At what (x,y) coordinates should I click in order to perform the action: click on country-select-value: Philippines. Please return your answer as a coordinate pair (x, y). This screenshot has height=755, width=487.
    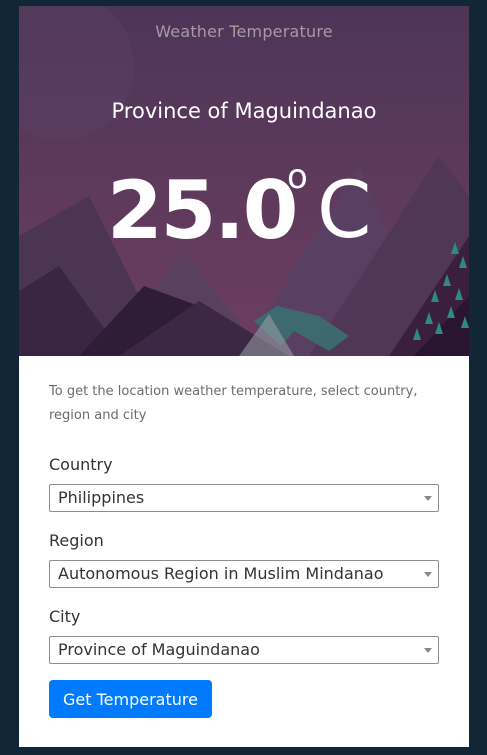
    Looking at the image, I should click on (101, 497).